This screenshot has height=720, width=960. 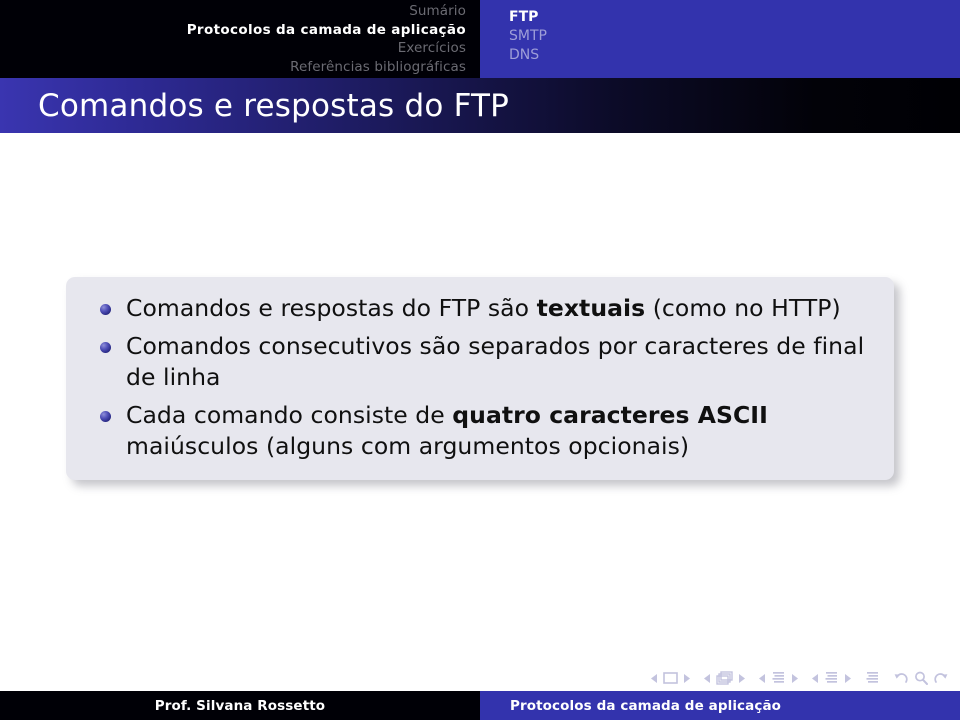 I want to click on footer-author: Prof. Silvana Rossetto, so click(x=240, y=705).